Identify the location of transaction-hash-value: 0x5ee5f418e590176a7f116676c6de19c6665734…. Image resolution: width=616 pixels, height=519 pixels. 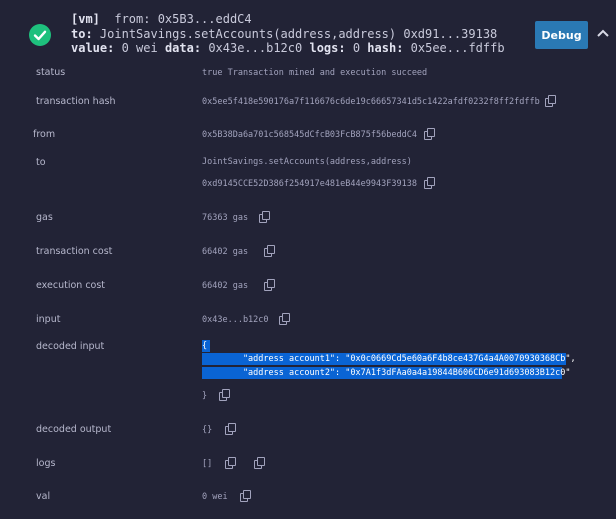
(371, 102).